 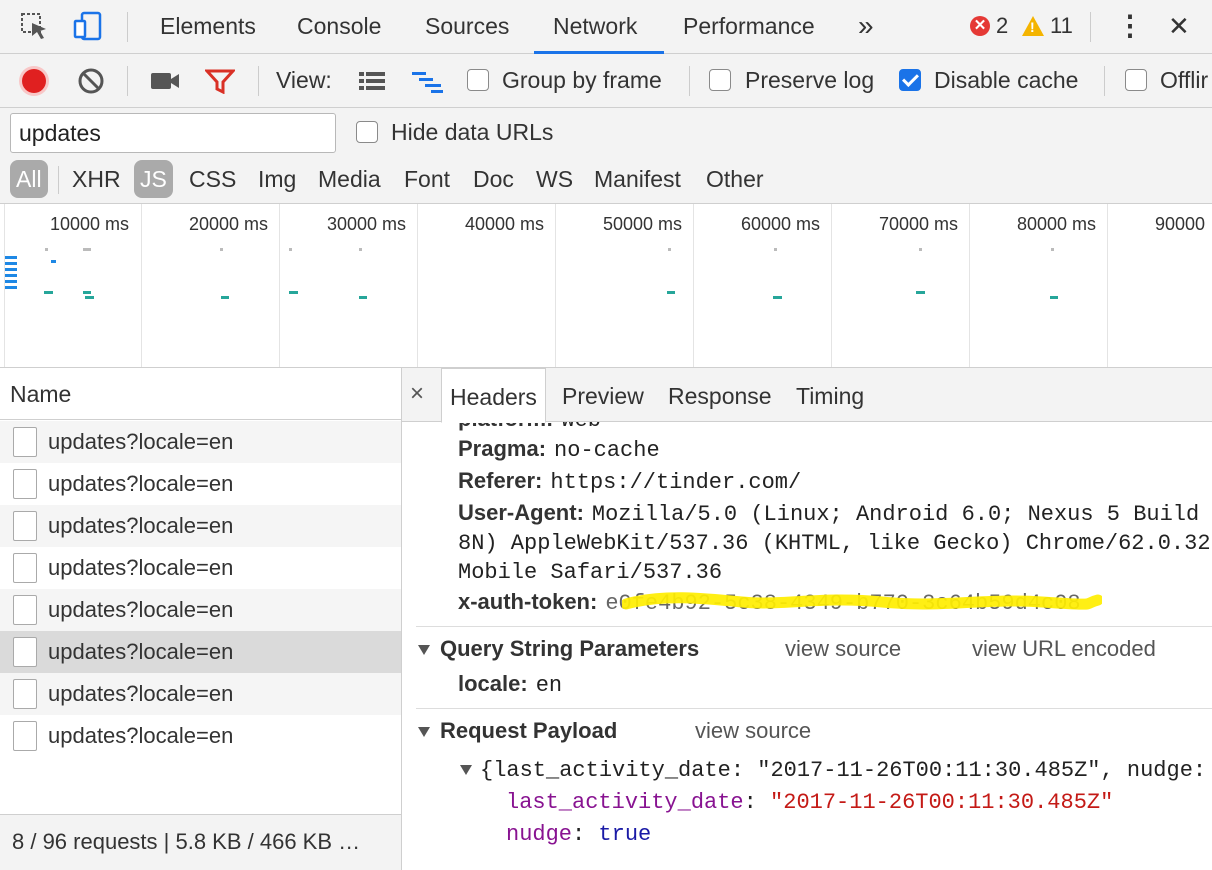 What do you see at coordinates (1130, 27) in the screenshot?
I see `more-menu-icon: ⋮` at bounding box center [1130, 27].